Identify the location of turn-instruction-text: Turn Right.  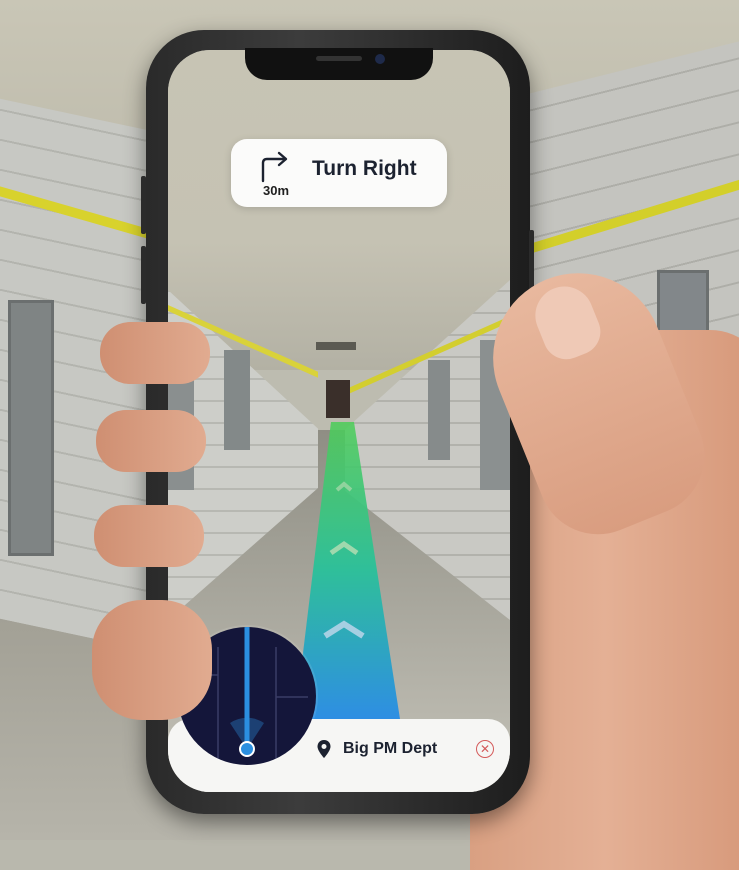
(364, 168).